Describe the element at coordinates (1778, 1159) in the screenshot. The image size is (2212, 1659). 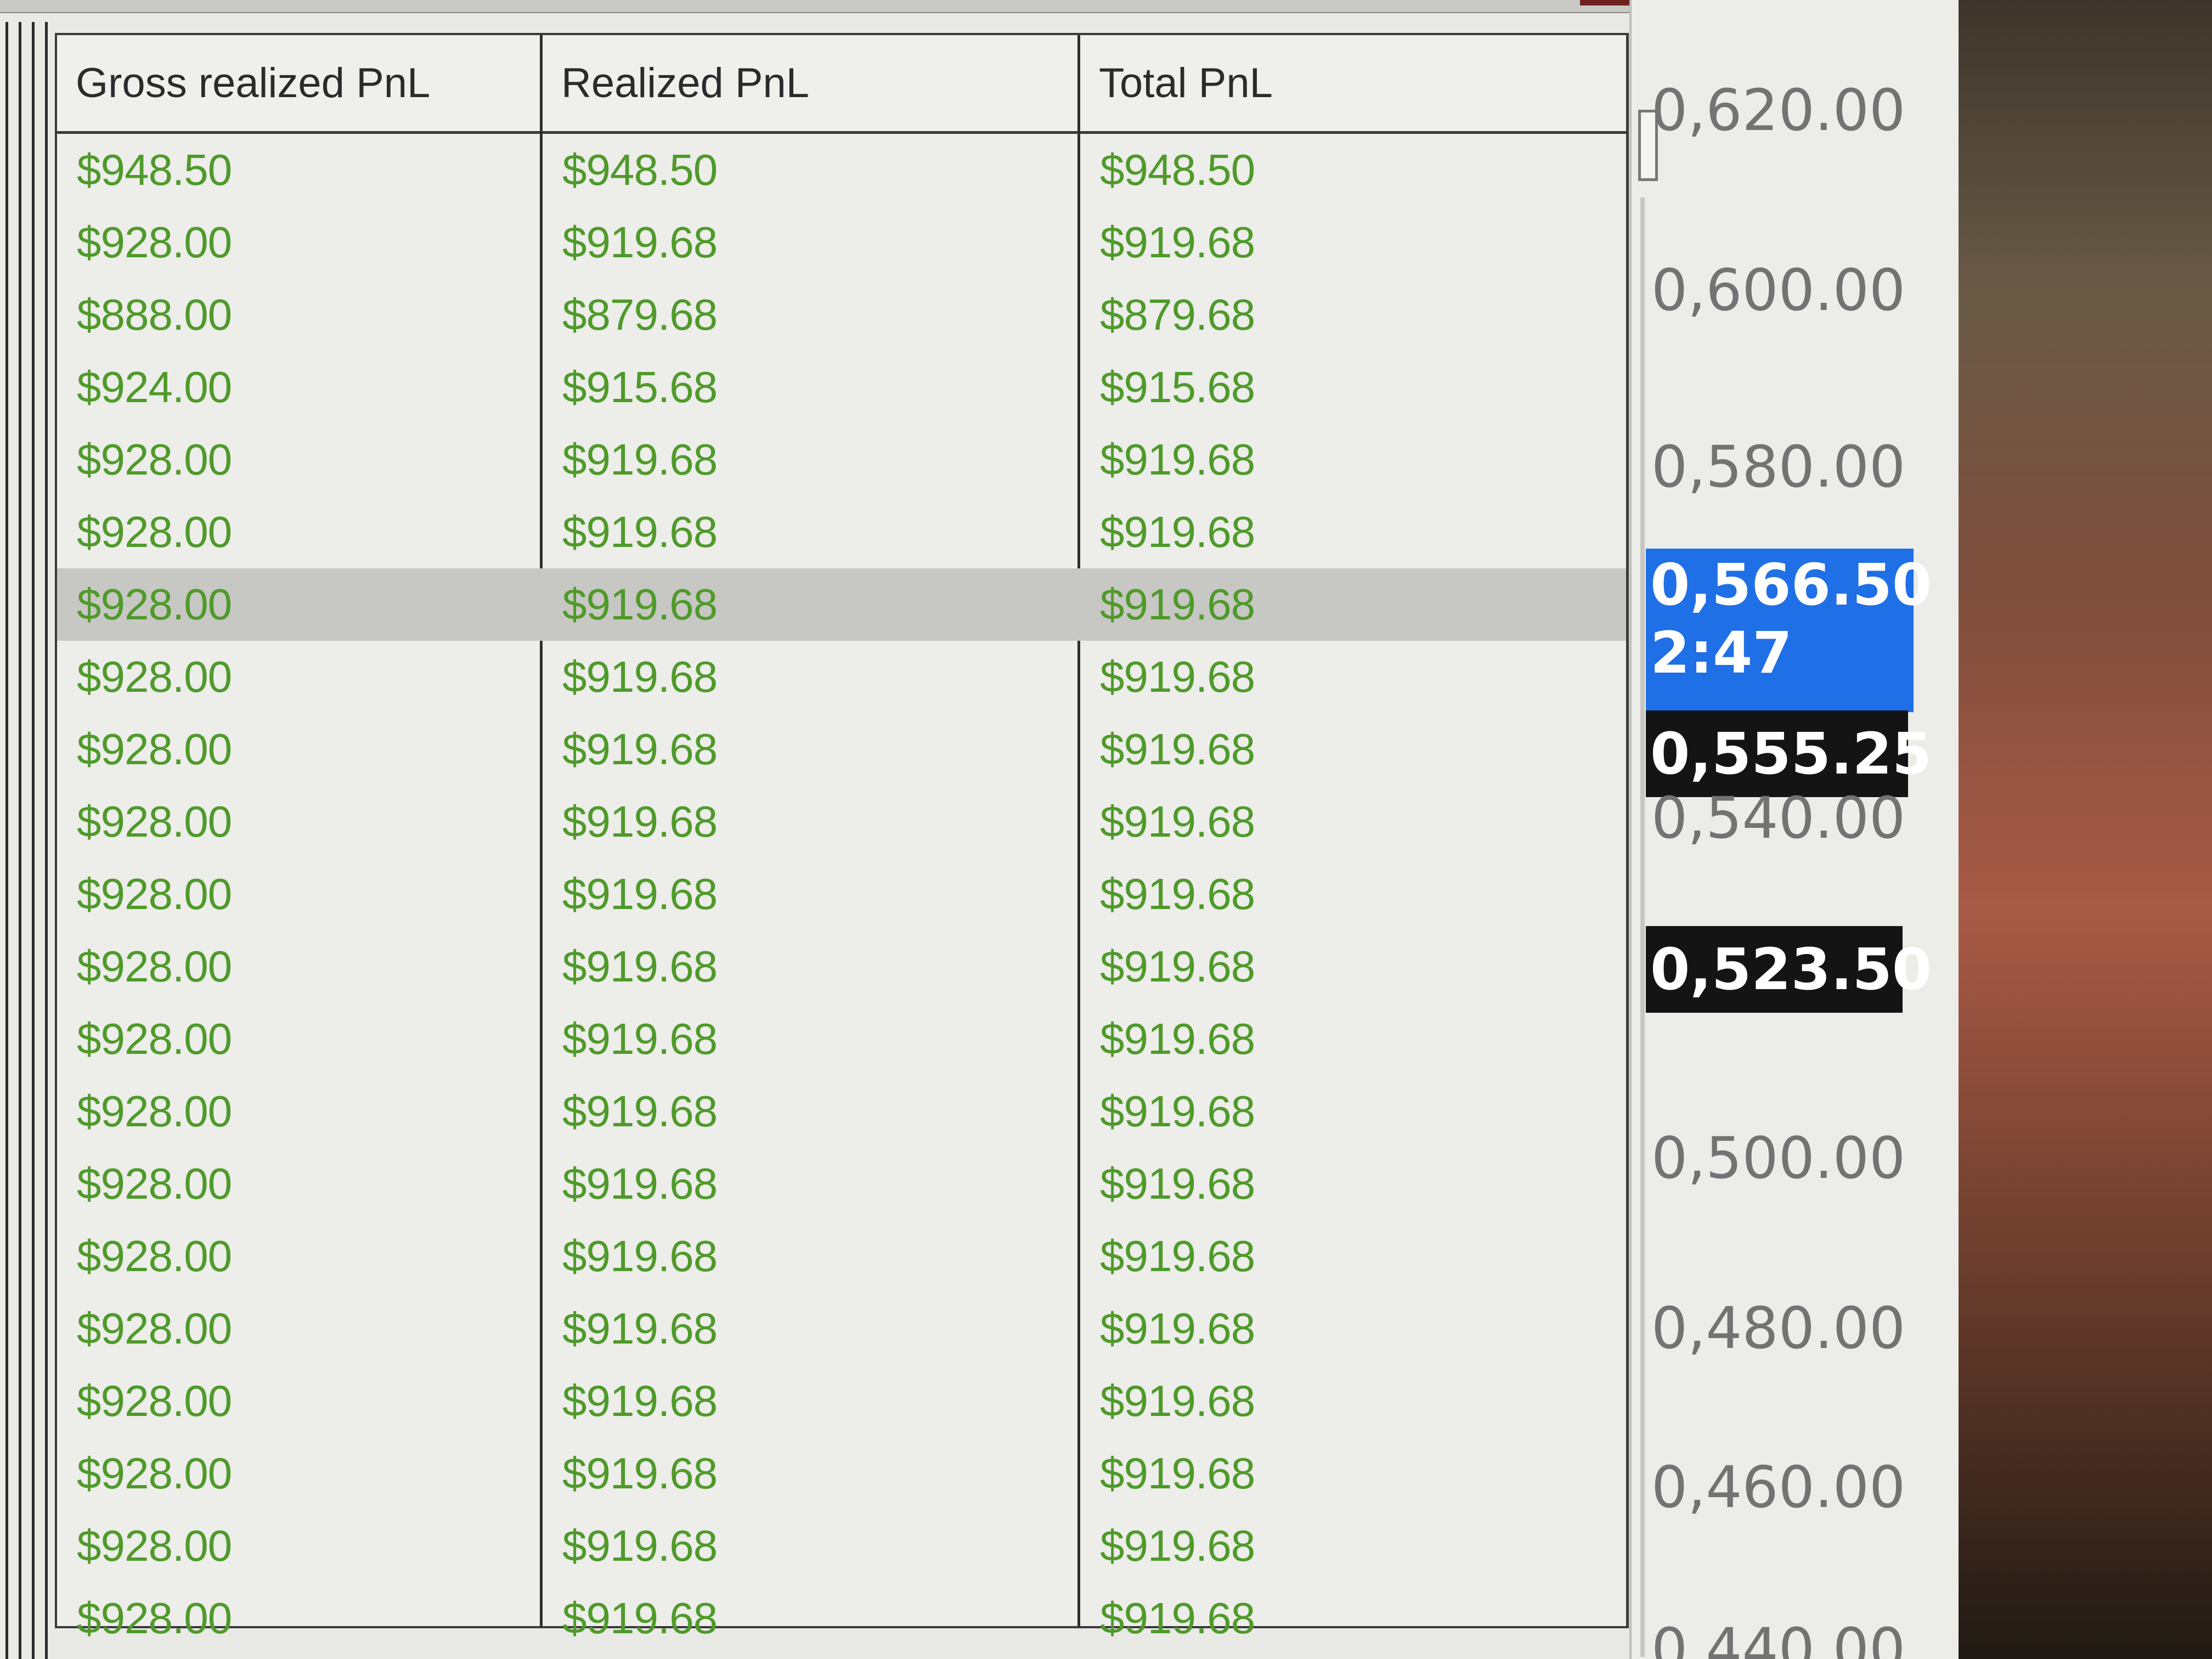
I see `price-axis-tick: 0,500.00` at that location.